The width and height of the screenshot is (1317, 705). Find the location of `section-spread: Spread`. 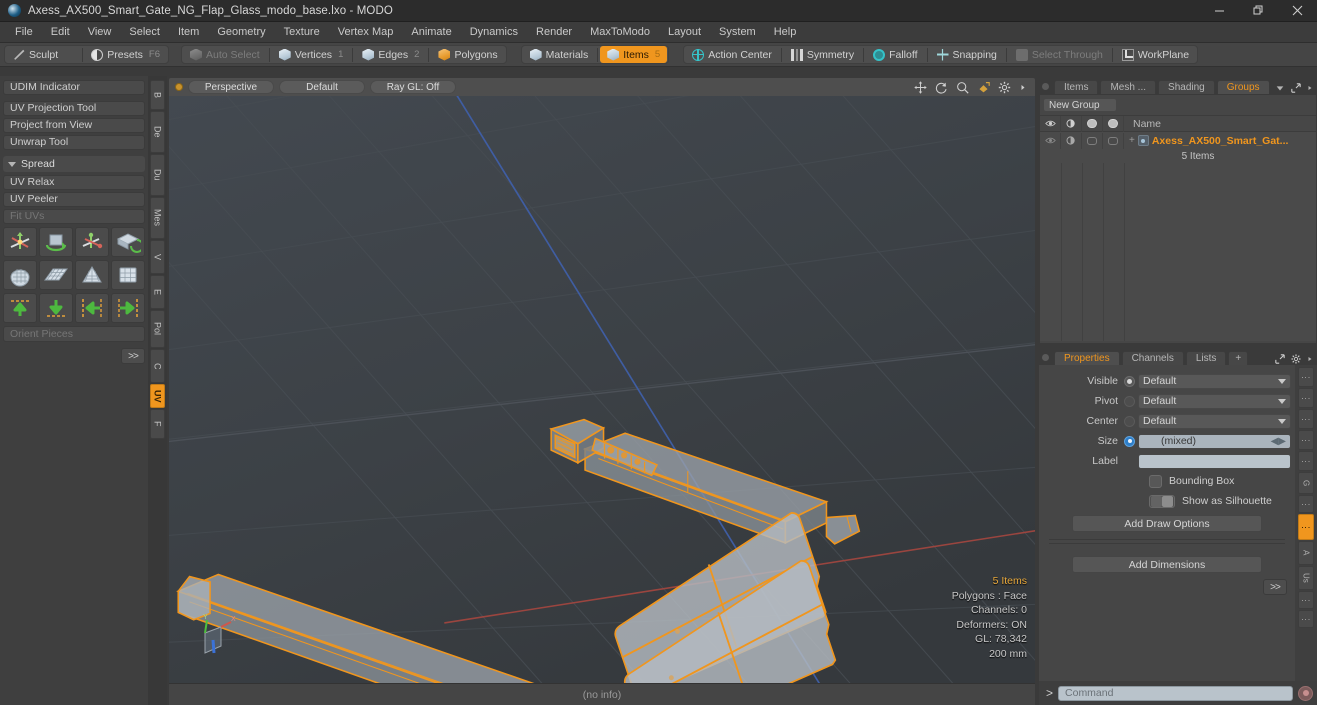

section-spread: Spread is located at coordinates (74, 164).